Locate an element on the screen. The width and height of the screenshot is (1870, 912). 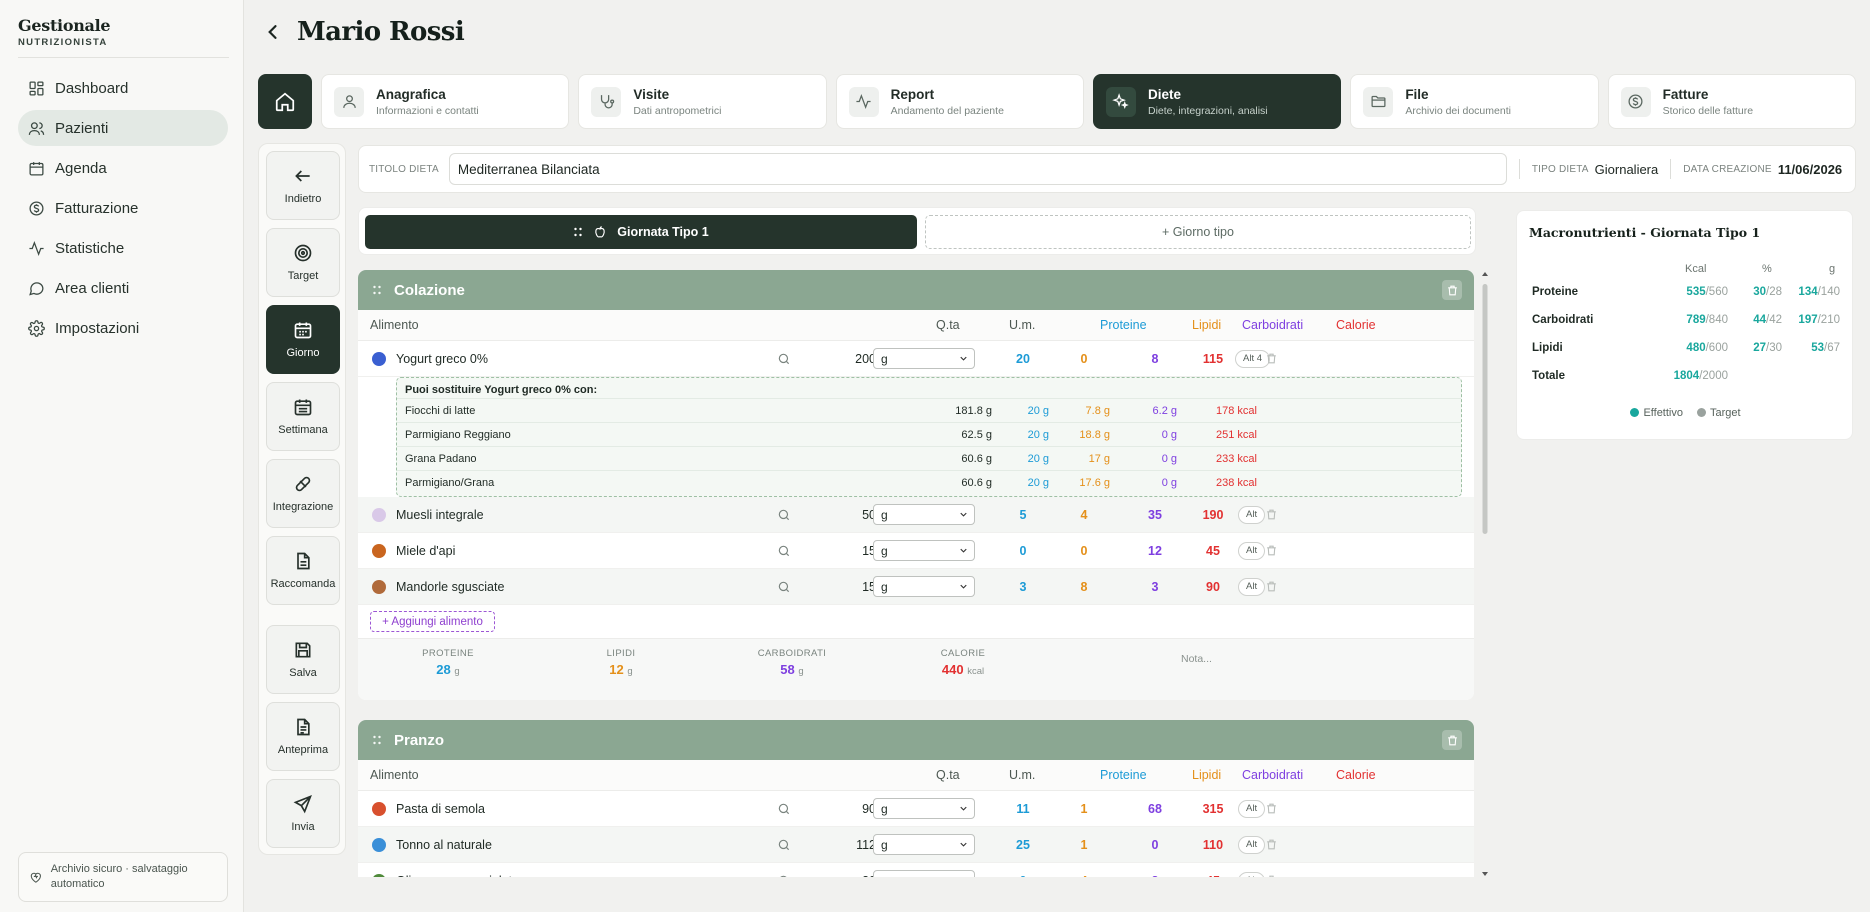
rail-settimana-button: Settimana is located at coordinates (303, 416).